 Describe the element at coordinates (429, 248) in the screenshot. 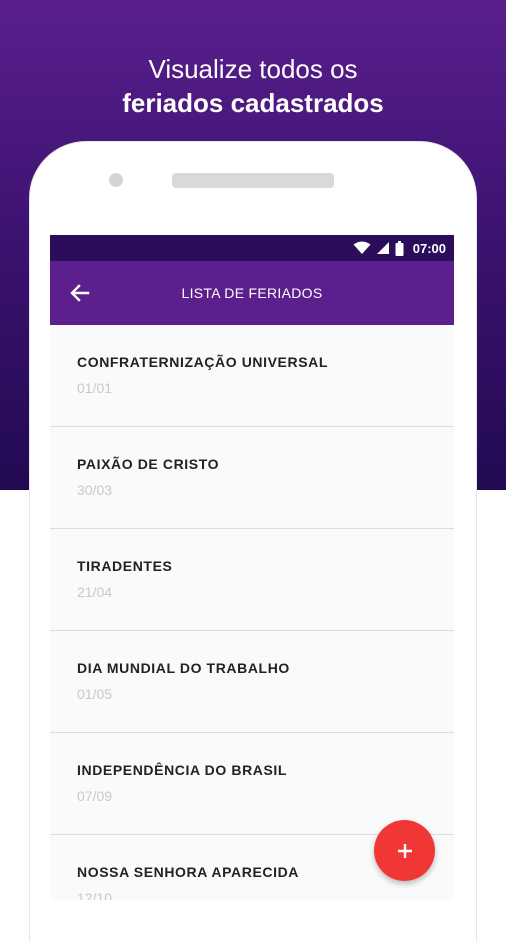

I see `status-time: 07:00` at that location.